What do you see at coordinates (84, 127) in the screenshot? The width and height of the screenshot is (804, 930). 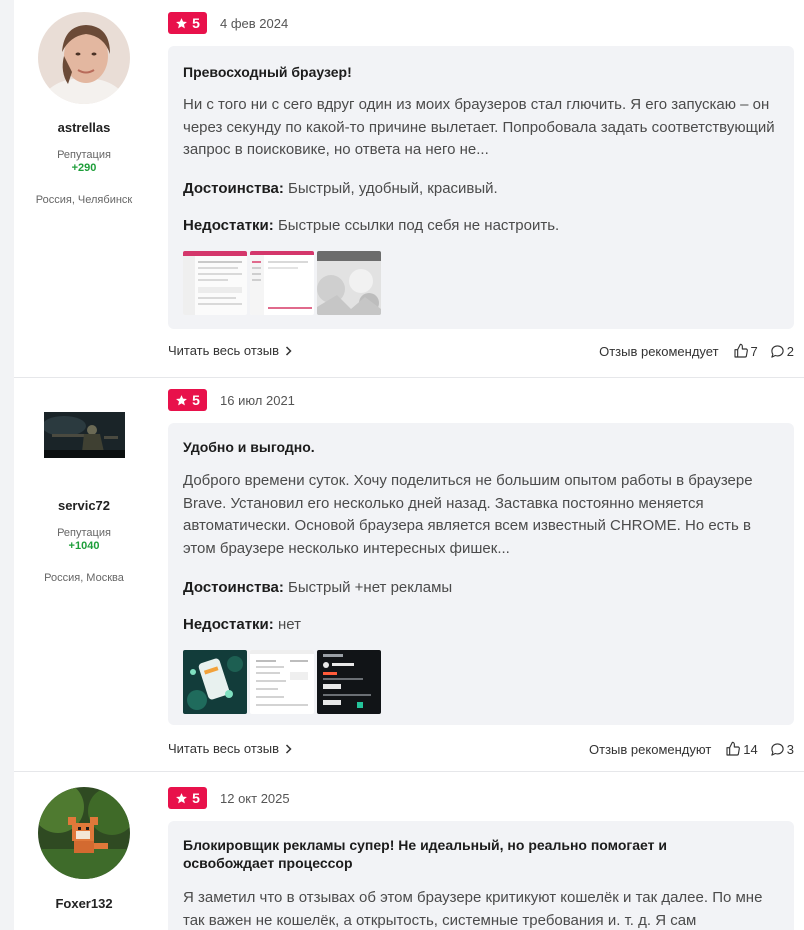 I see `author-name: astrellas` at bounding box center [84, 127].